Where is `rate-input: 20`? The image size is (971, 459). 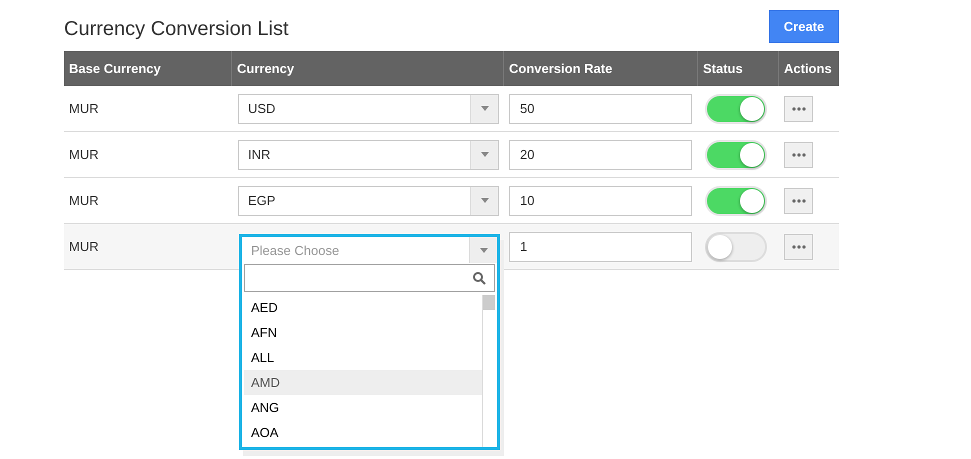
rate-input: 20 is located at coordinates (600, 155).